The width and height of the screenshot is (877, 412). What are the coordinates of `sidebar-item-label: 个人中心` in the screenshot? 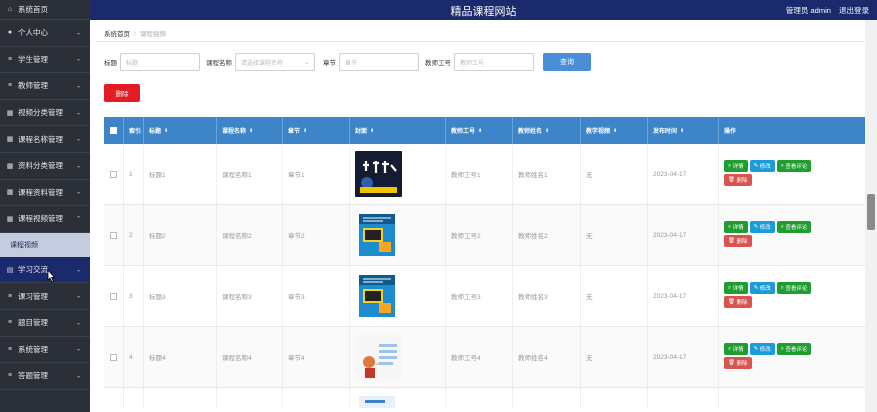 It's located at (33, 33).